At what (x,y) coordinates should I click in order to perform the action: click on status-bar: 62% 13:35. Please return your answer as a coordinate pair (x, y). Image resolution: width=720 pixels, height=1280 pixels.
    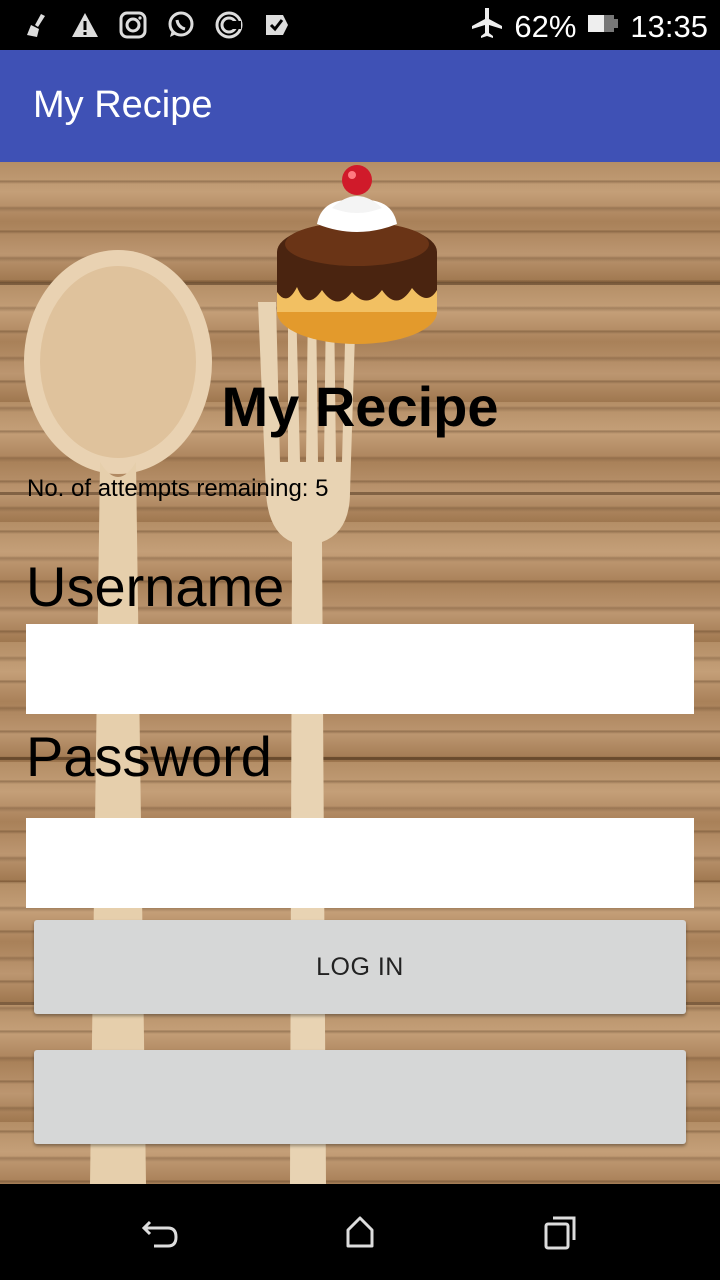
    Looking at the image, I should click on (360, 25).